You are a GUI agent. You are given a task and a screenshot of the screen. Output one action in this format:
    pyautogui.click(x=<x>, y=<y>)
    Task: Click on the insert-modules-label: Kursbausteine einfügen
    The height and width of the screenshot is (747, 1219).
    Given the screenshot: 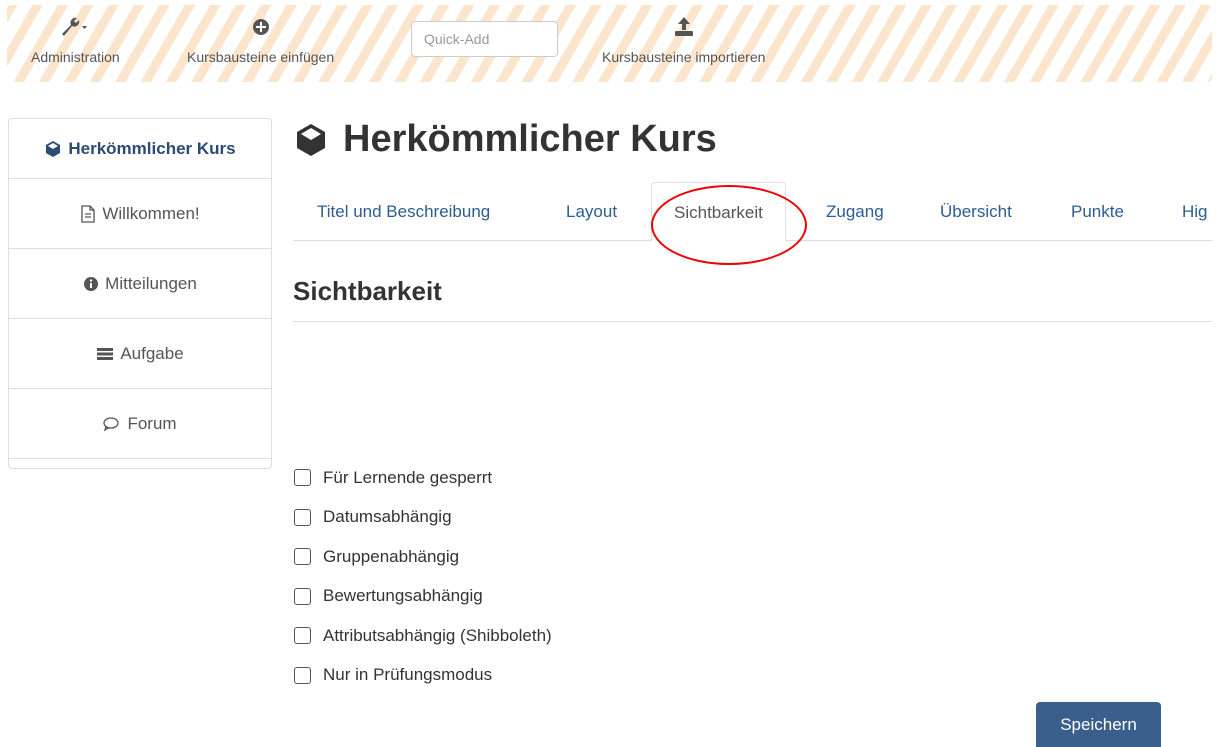 What is the action you would take?
    pyautogui.click(x=261, y=57)
    